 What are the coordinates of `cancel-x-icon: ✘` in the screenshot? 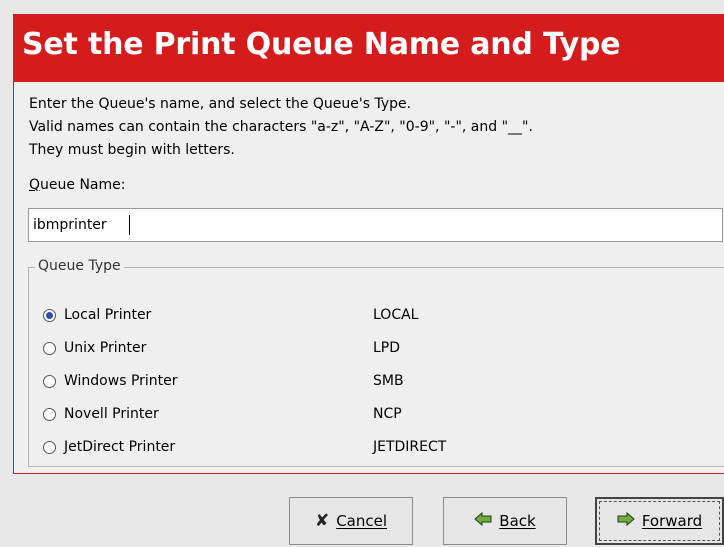 It's located at (322, 521).